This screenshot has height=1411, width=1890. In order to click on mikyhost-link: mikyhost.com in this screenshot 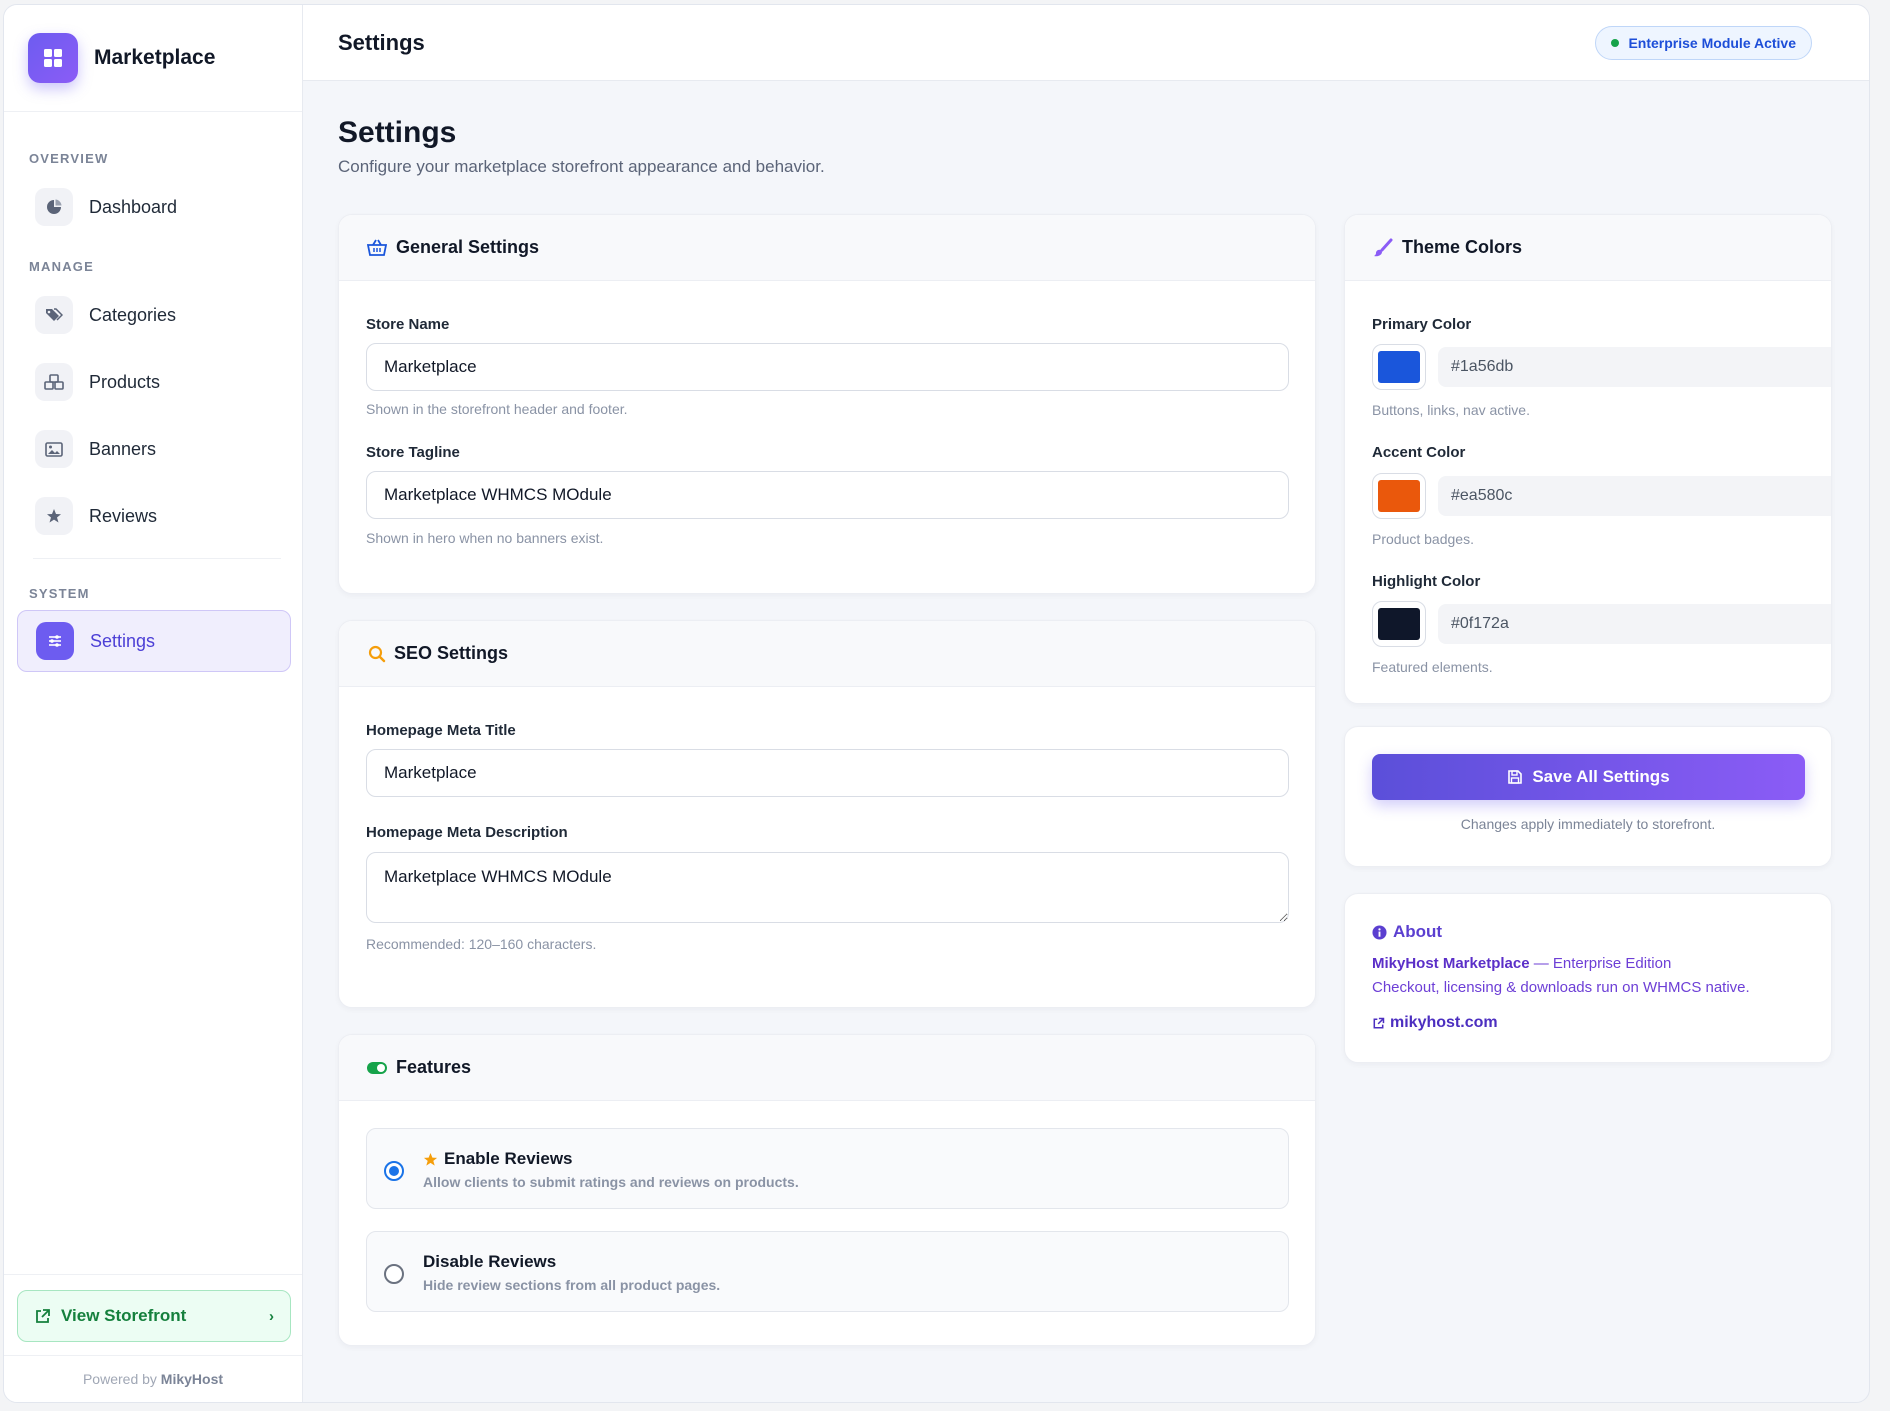, I will do `click(1435, 1023)`.